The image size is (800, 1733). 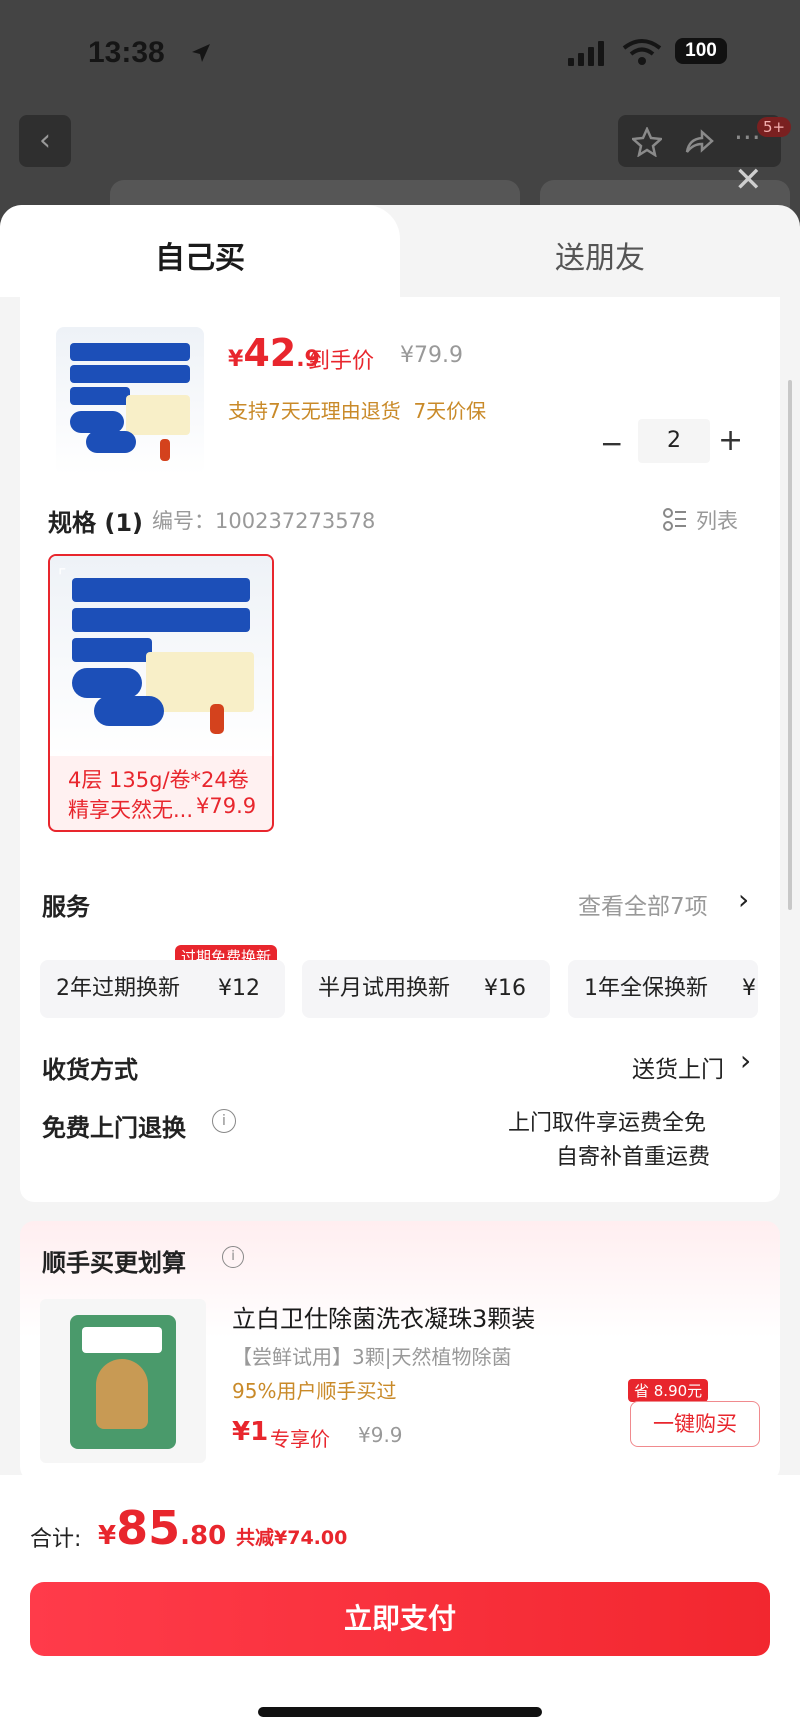 I want to click on share-icon, so click(x=699, y=142).